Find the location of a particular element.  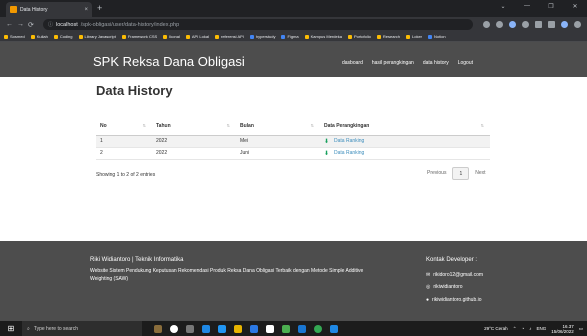

column-header-month: Bulan ⇅ is located at coordinates (278, 126).